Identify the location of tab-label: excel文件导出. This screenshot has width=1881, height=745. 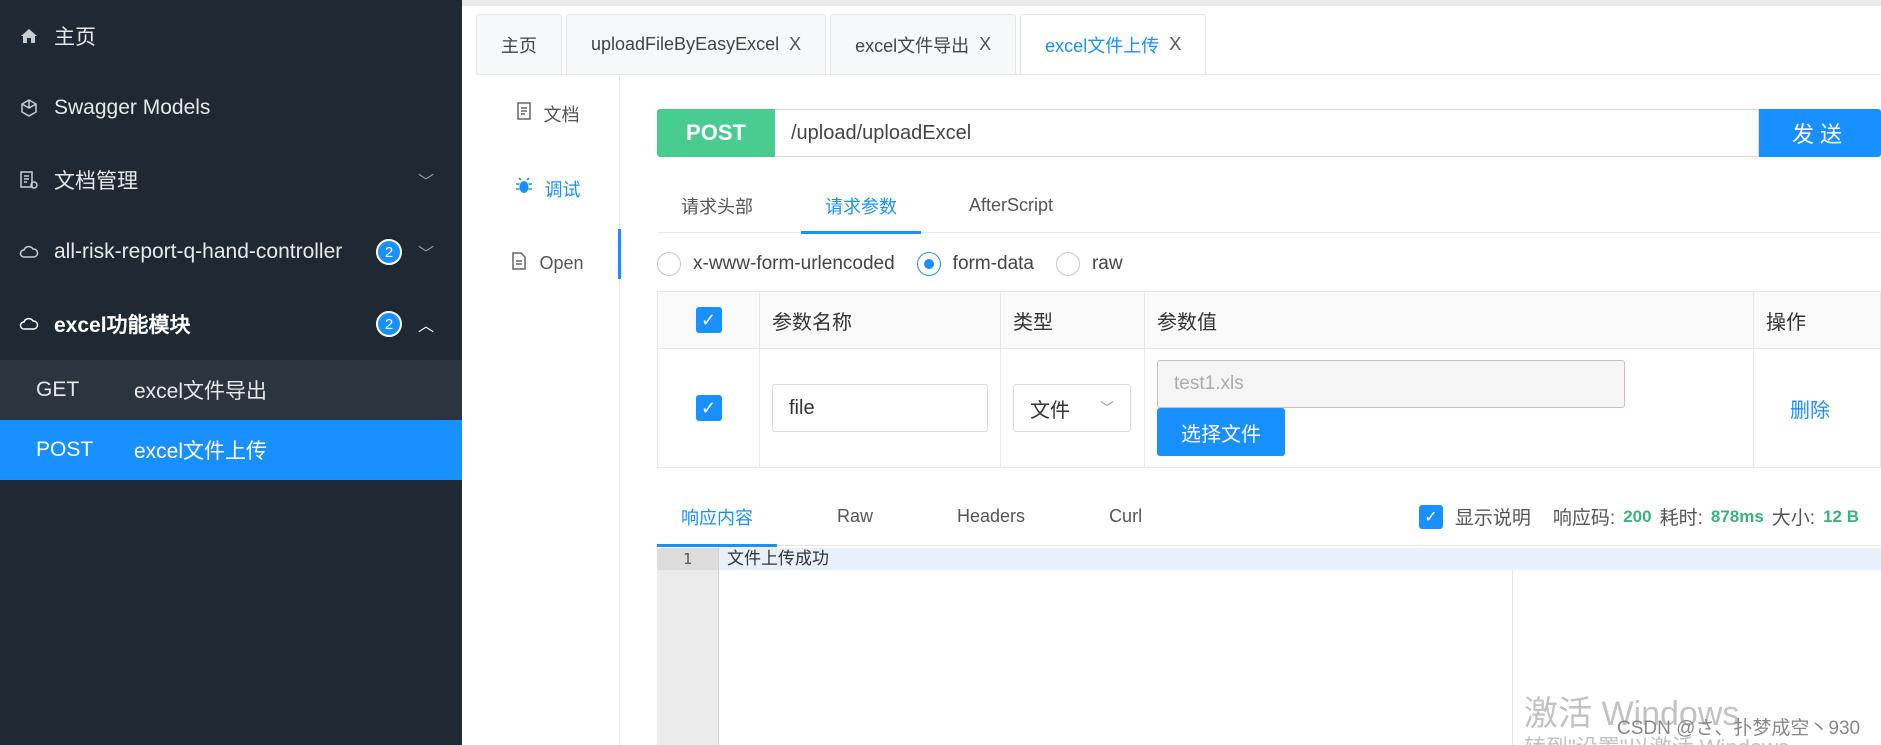
(912, 45).